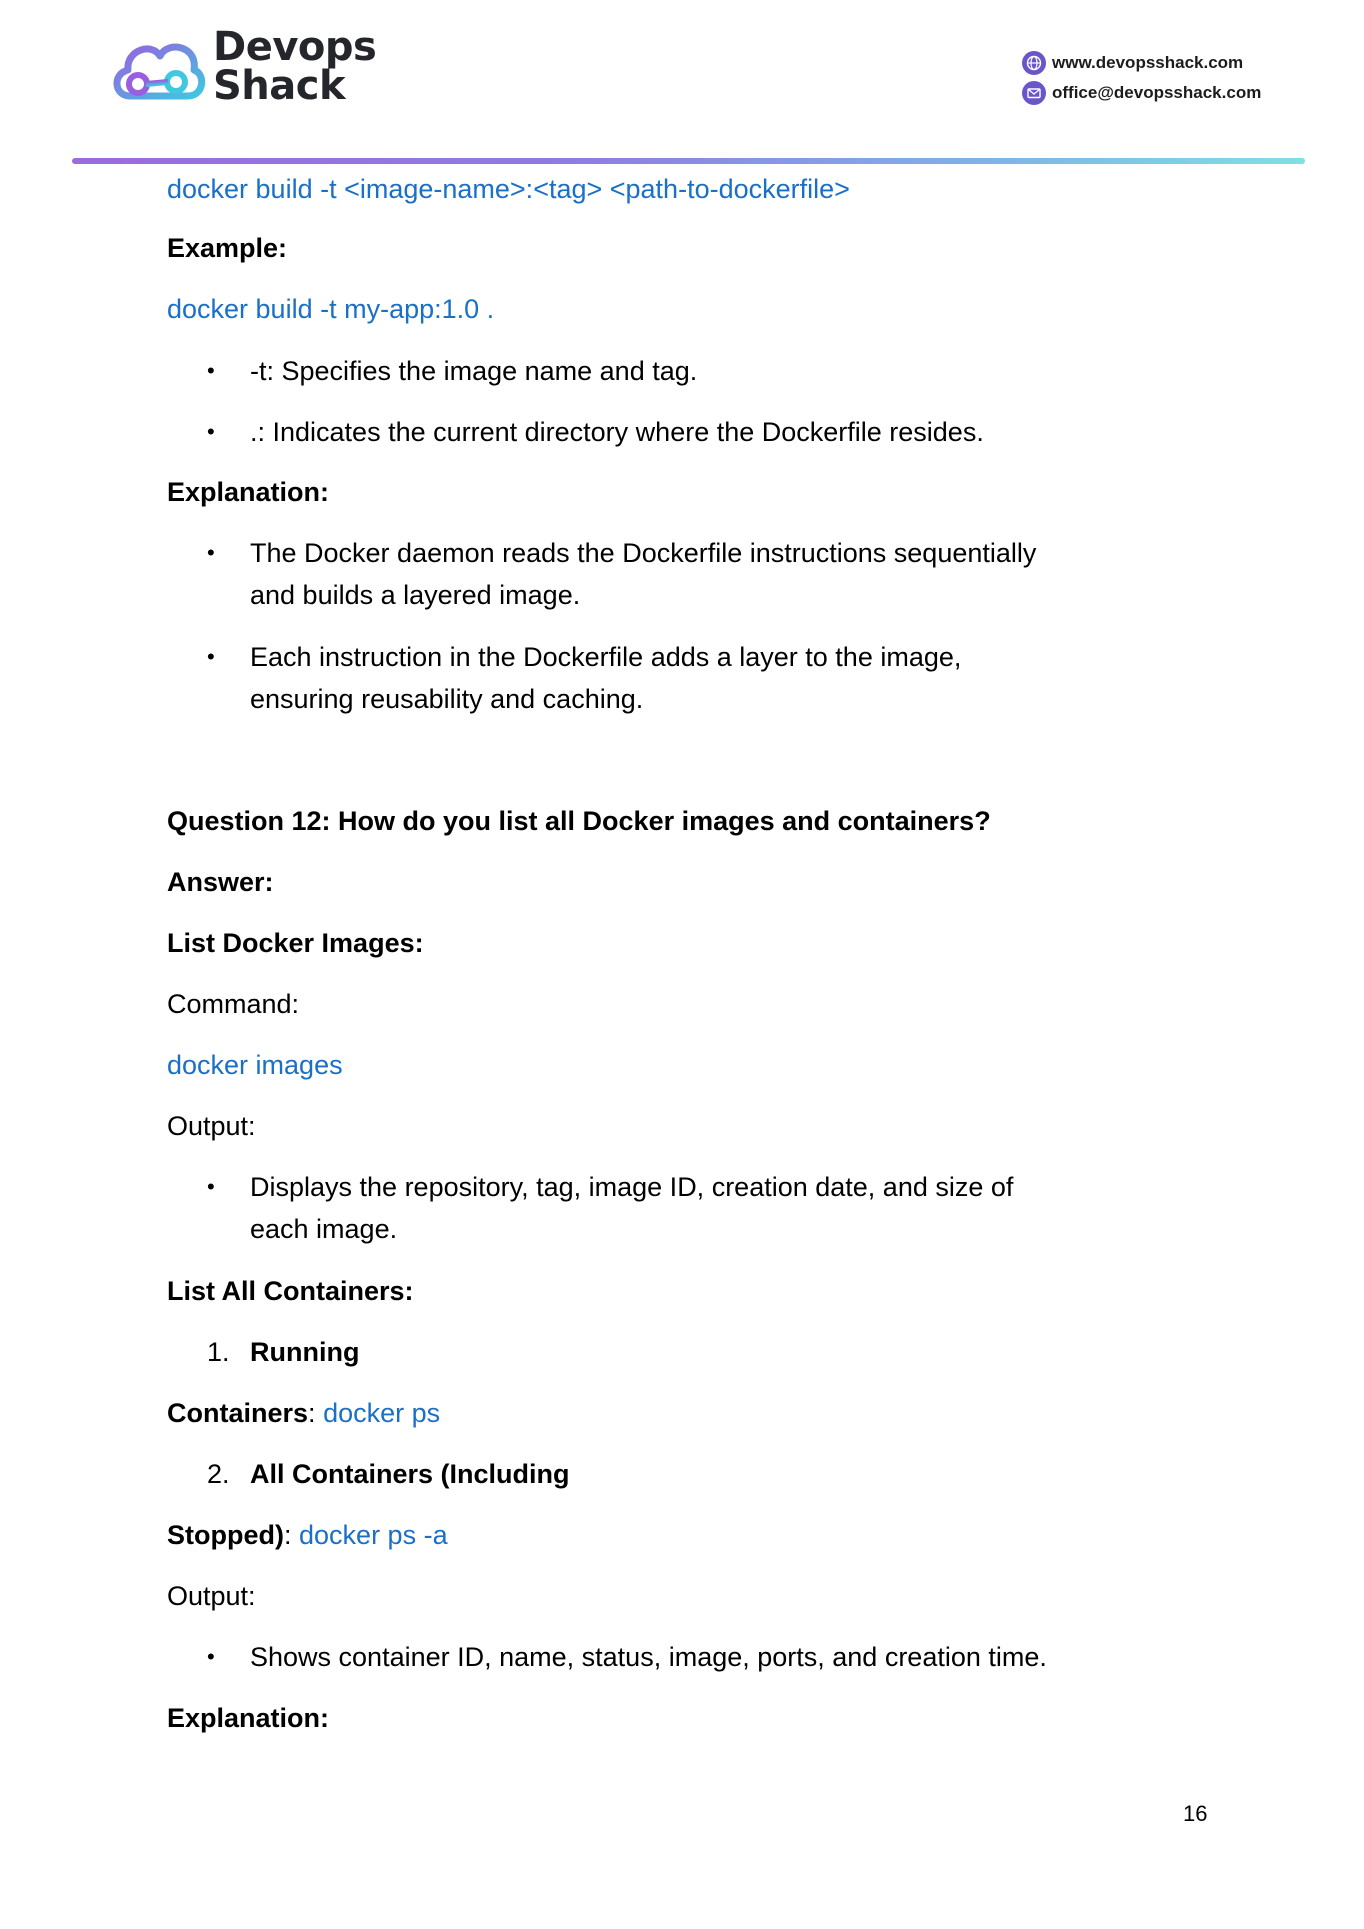 The height and width of the screenshot is (1929, 1364). I want to click on explanation-heading: Explanation:, so click(248, 492).